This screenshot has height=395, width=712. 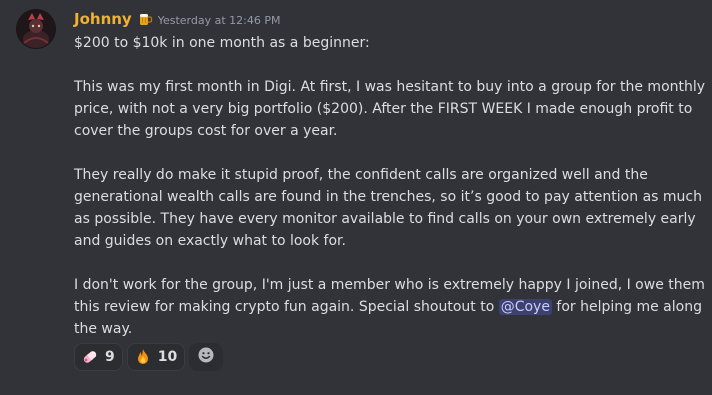 What do you see at coordinates (145, 19) in the screenshot?
I see `beer-mug-badge-icon` at bounding box center [145, 19].